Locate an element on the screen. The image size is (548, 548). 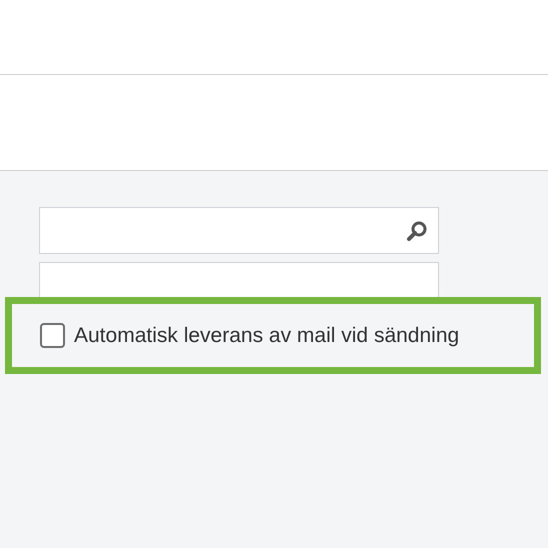
checkbox is located at coordinates (52, 335).